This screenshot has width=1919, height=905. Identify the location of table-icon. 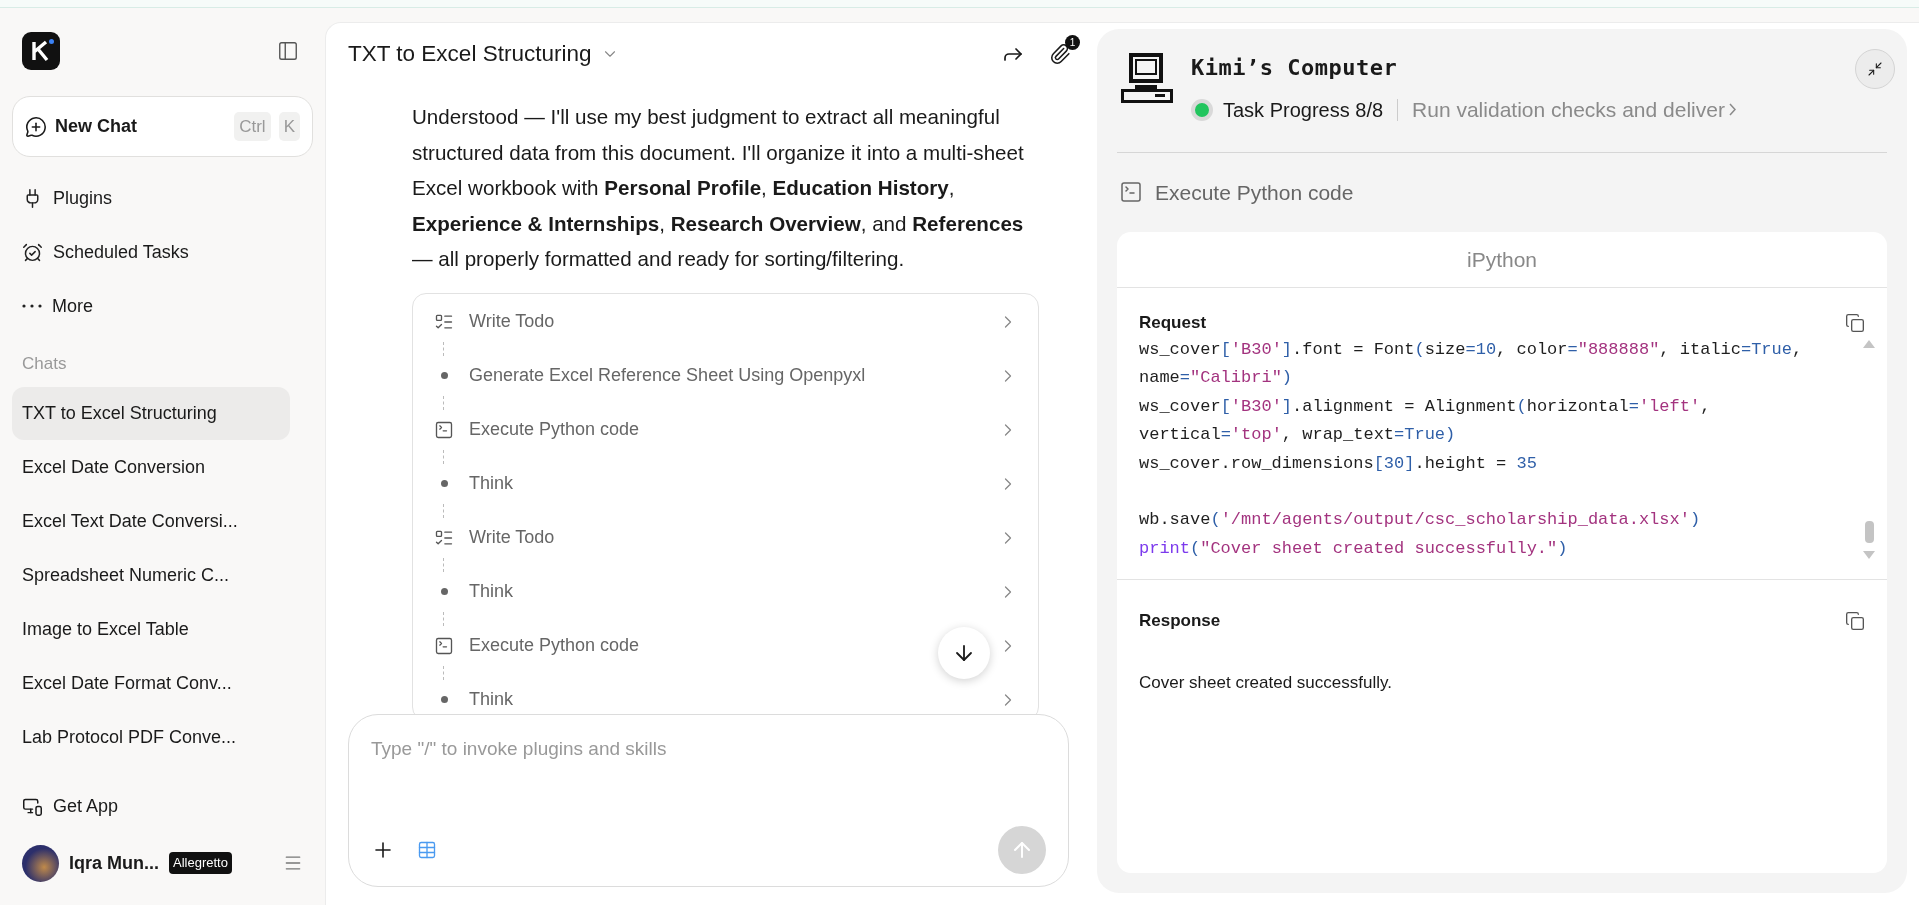
(427, 850).